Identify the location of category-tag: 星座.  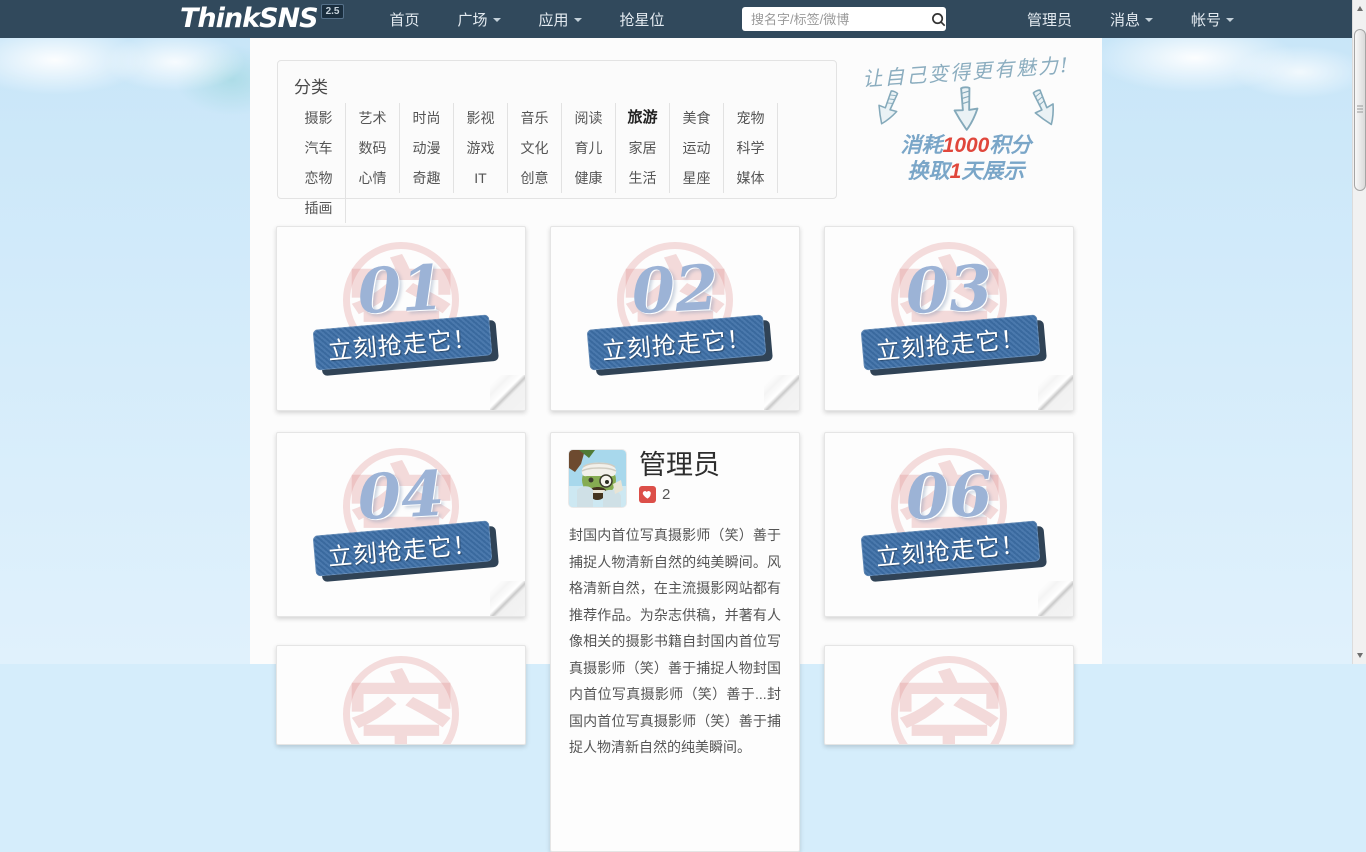
(697, 178).